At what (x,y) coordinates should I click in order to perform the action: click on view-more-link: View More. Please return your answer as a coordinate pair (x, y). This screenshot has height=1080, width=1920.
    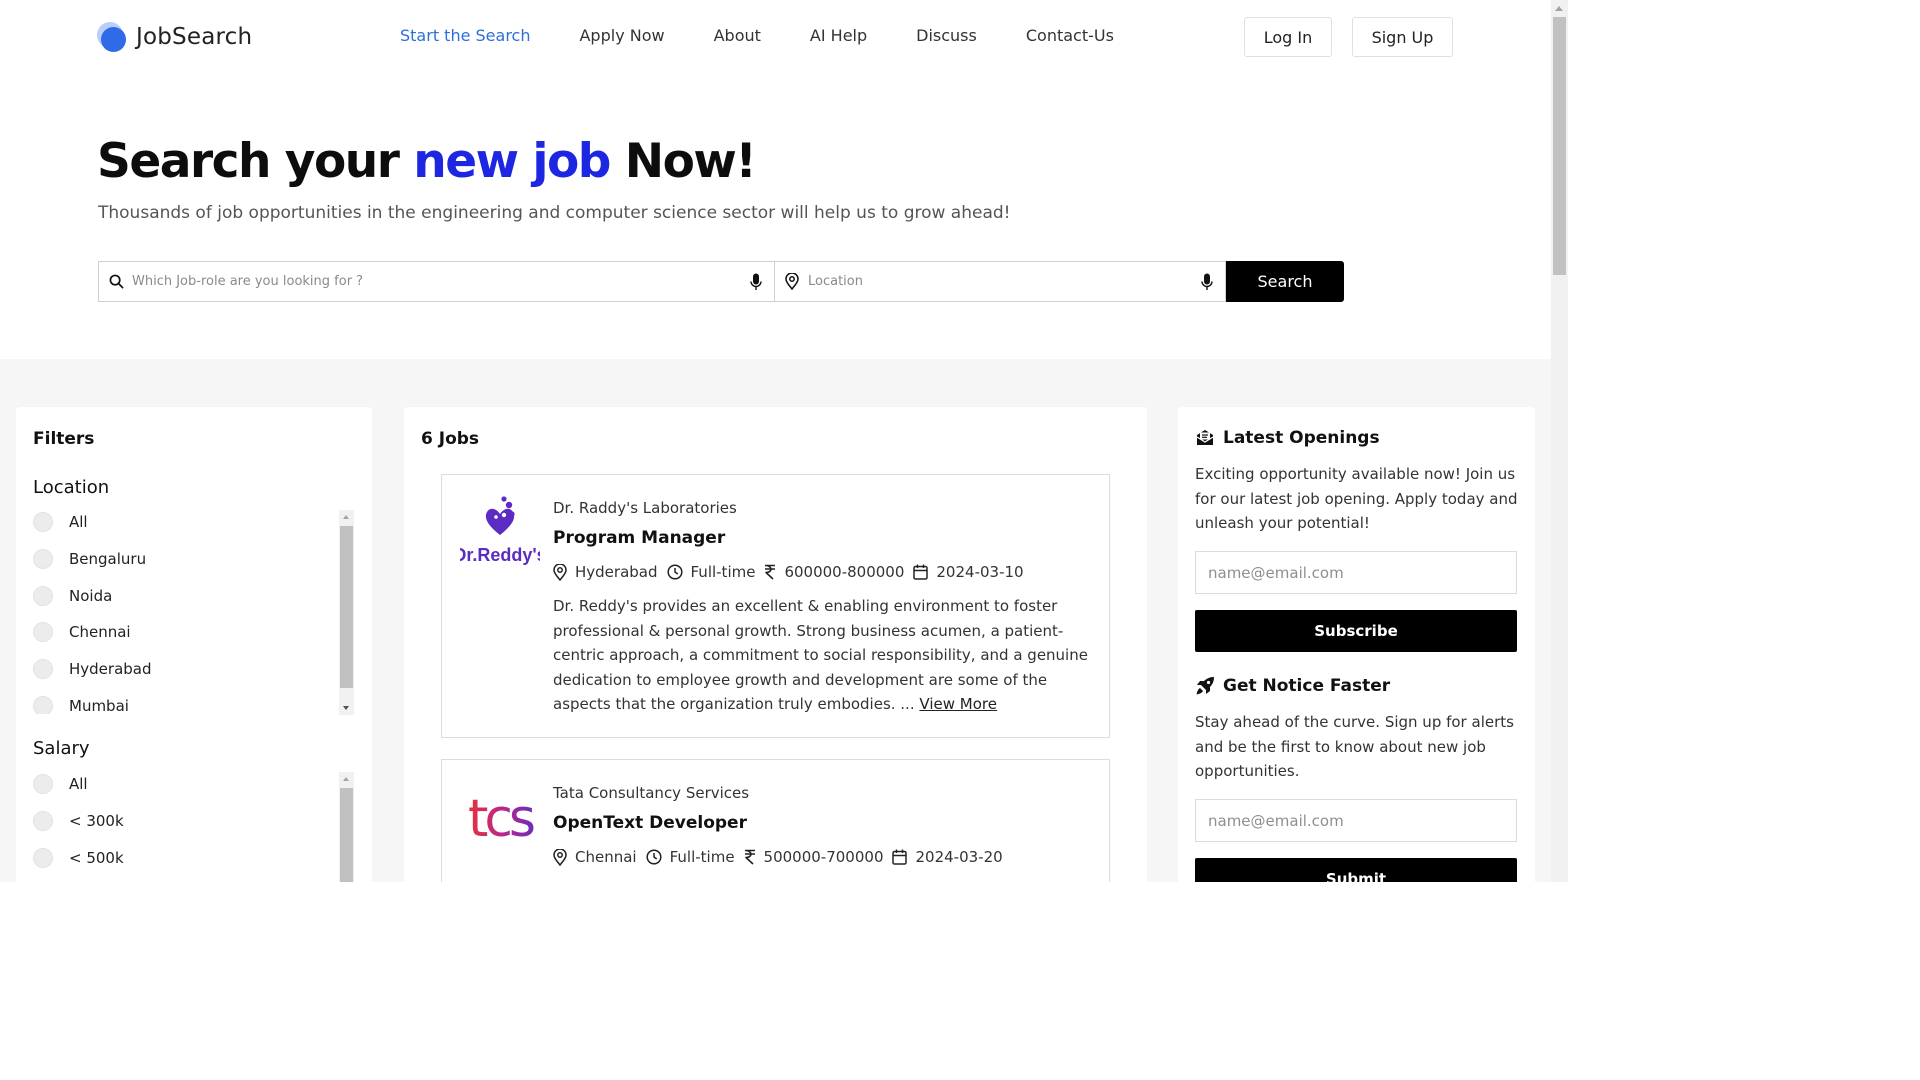
    Looking at the image, I should click on (958, 704).